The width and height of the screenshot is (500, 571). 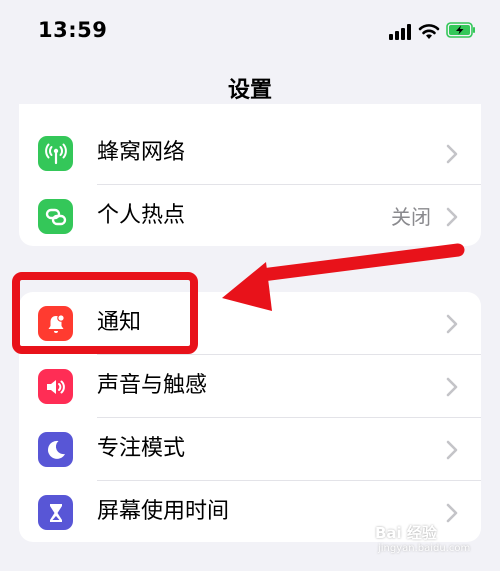 What do you see at coordinates (250, 215) in the screenshot?
I see `settings-item-hotspot: 个人热点 关闭` at bounding box center [250, 215].